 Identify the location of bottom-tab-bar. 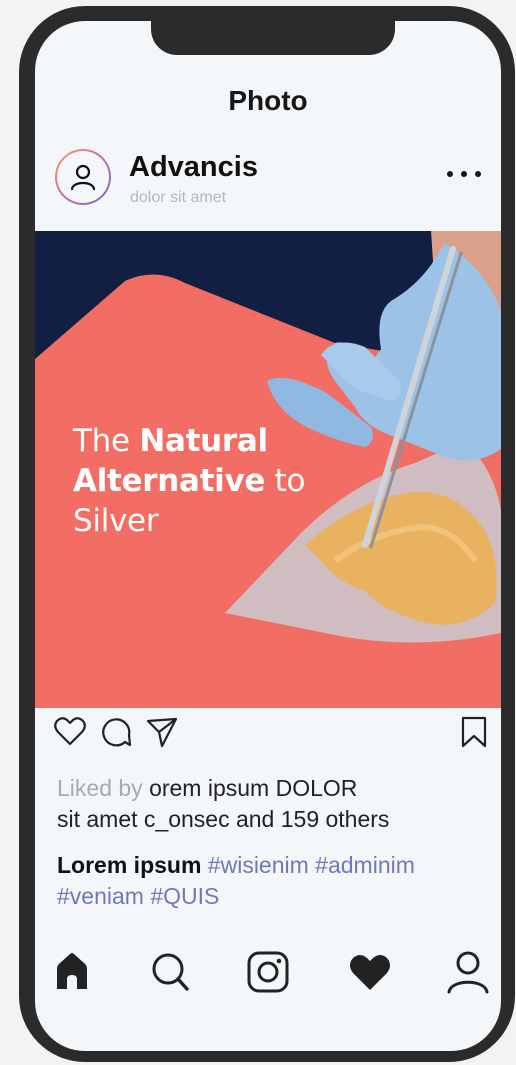
(268, 972).